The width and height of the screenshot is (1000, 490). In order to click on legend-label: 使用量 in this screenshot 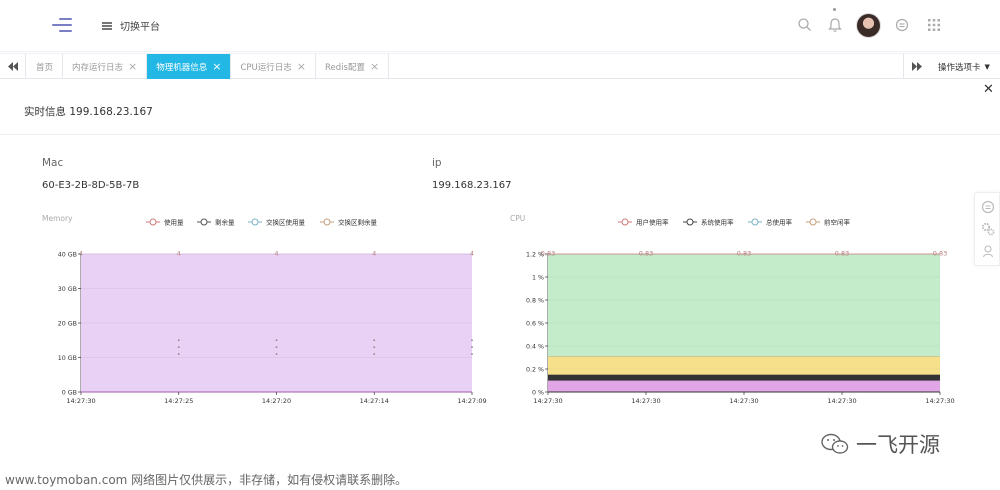, I will do `click(174, 222)`.